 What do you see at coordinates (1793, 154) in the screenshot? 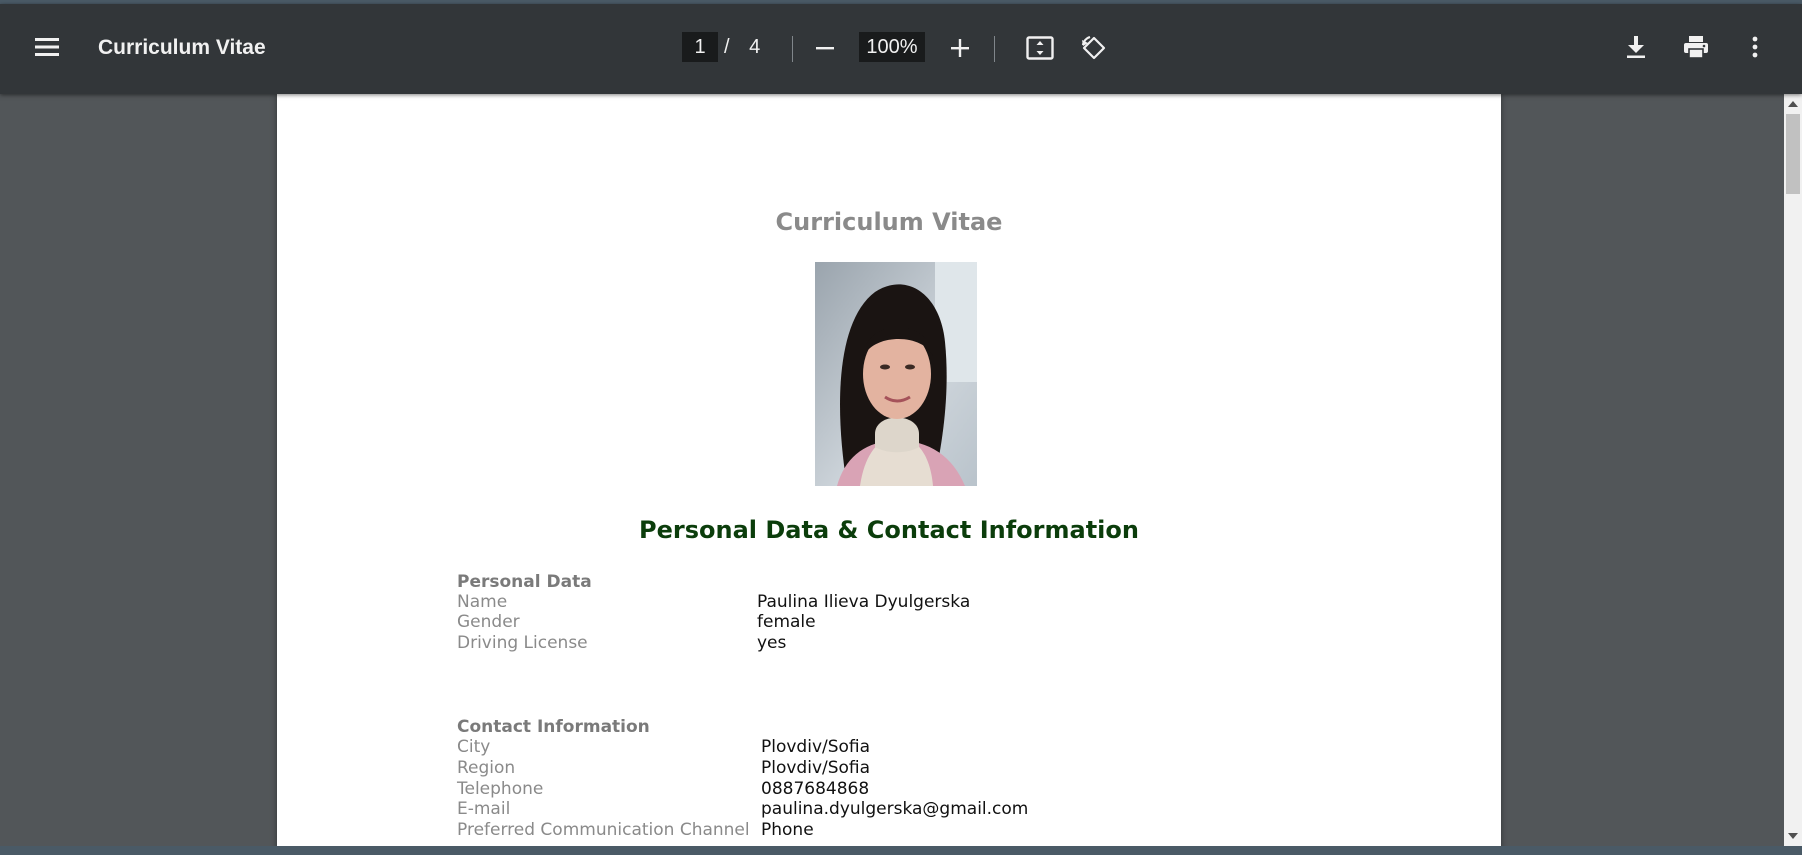
I see `scrollbar-thumb` at bounding box center [1793, 154].